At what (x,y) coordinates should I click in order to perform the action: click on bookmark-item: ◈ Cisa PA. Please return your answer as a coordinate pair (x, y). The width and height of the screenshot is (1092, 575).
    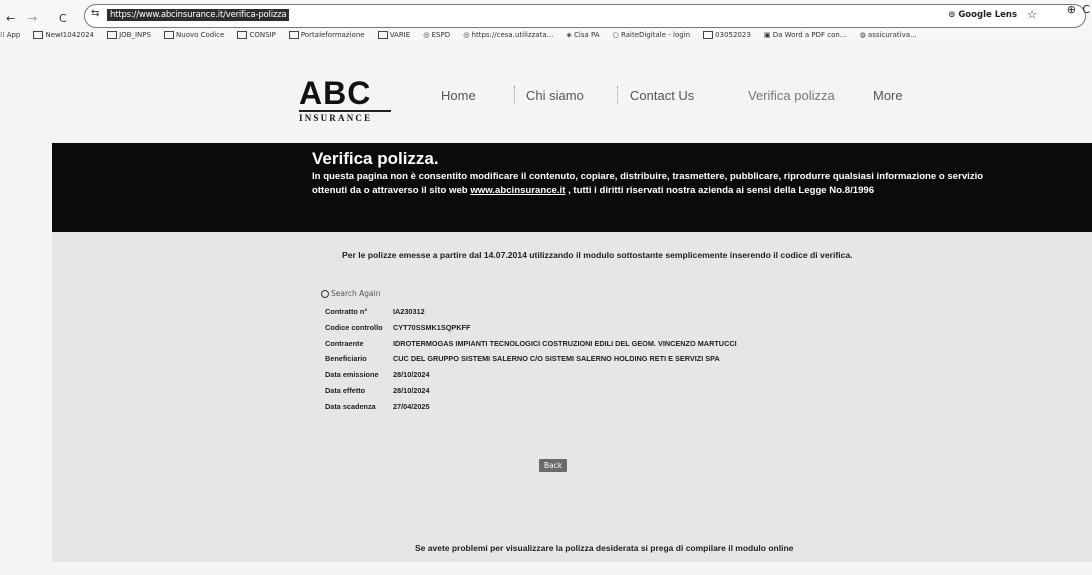
    Looking at the image, I should click on (582, 35).